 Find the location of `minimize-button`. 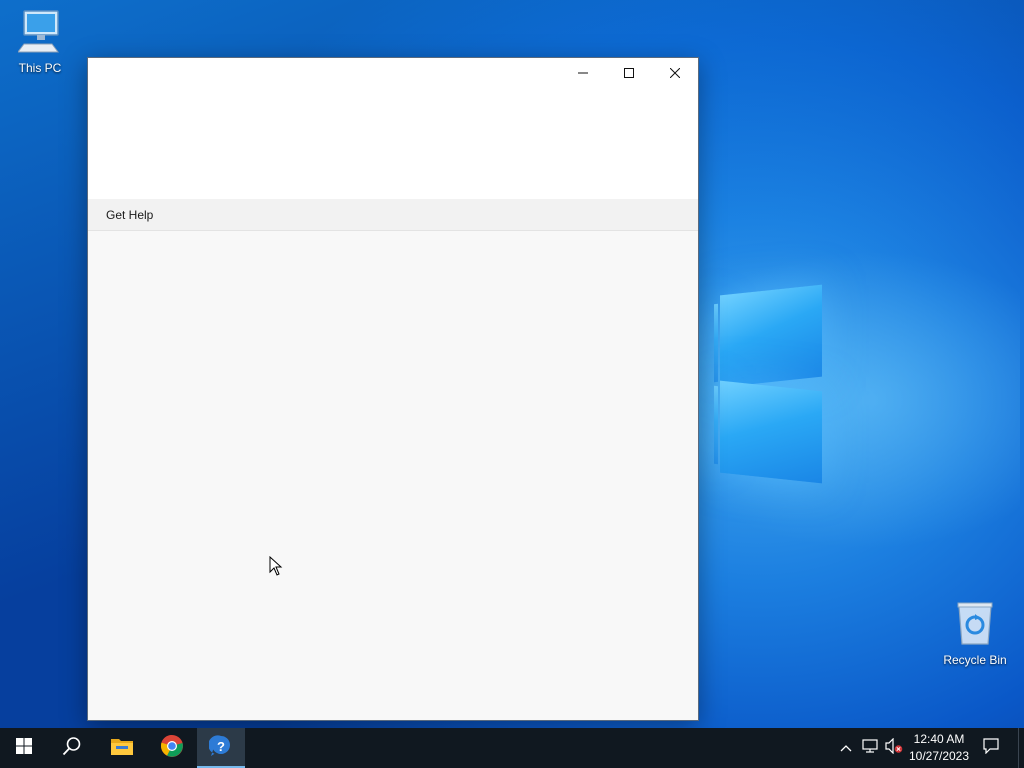

minimize-button is located at coordinates (583, 74).